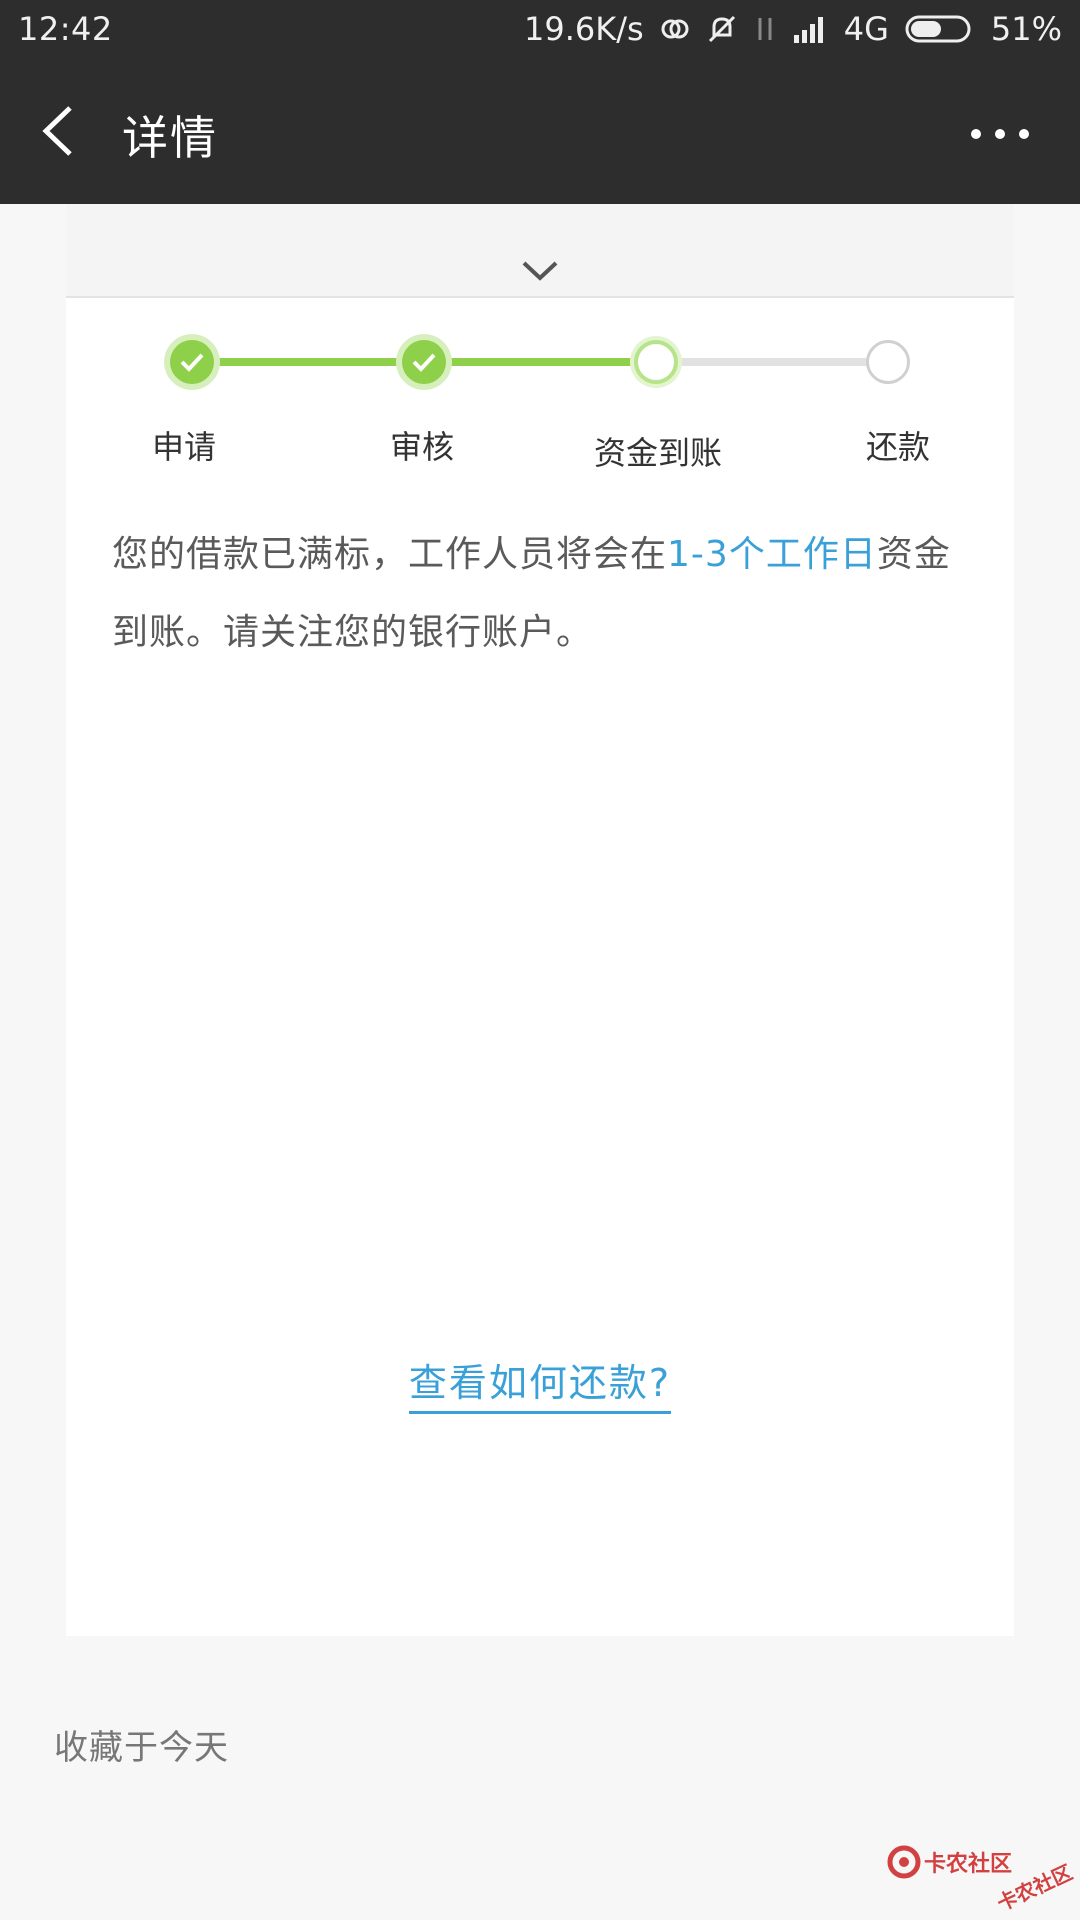 This screenshot has height=1920, width=1080. I want to click on more-dots-icon, so click(1000, 134).